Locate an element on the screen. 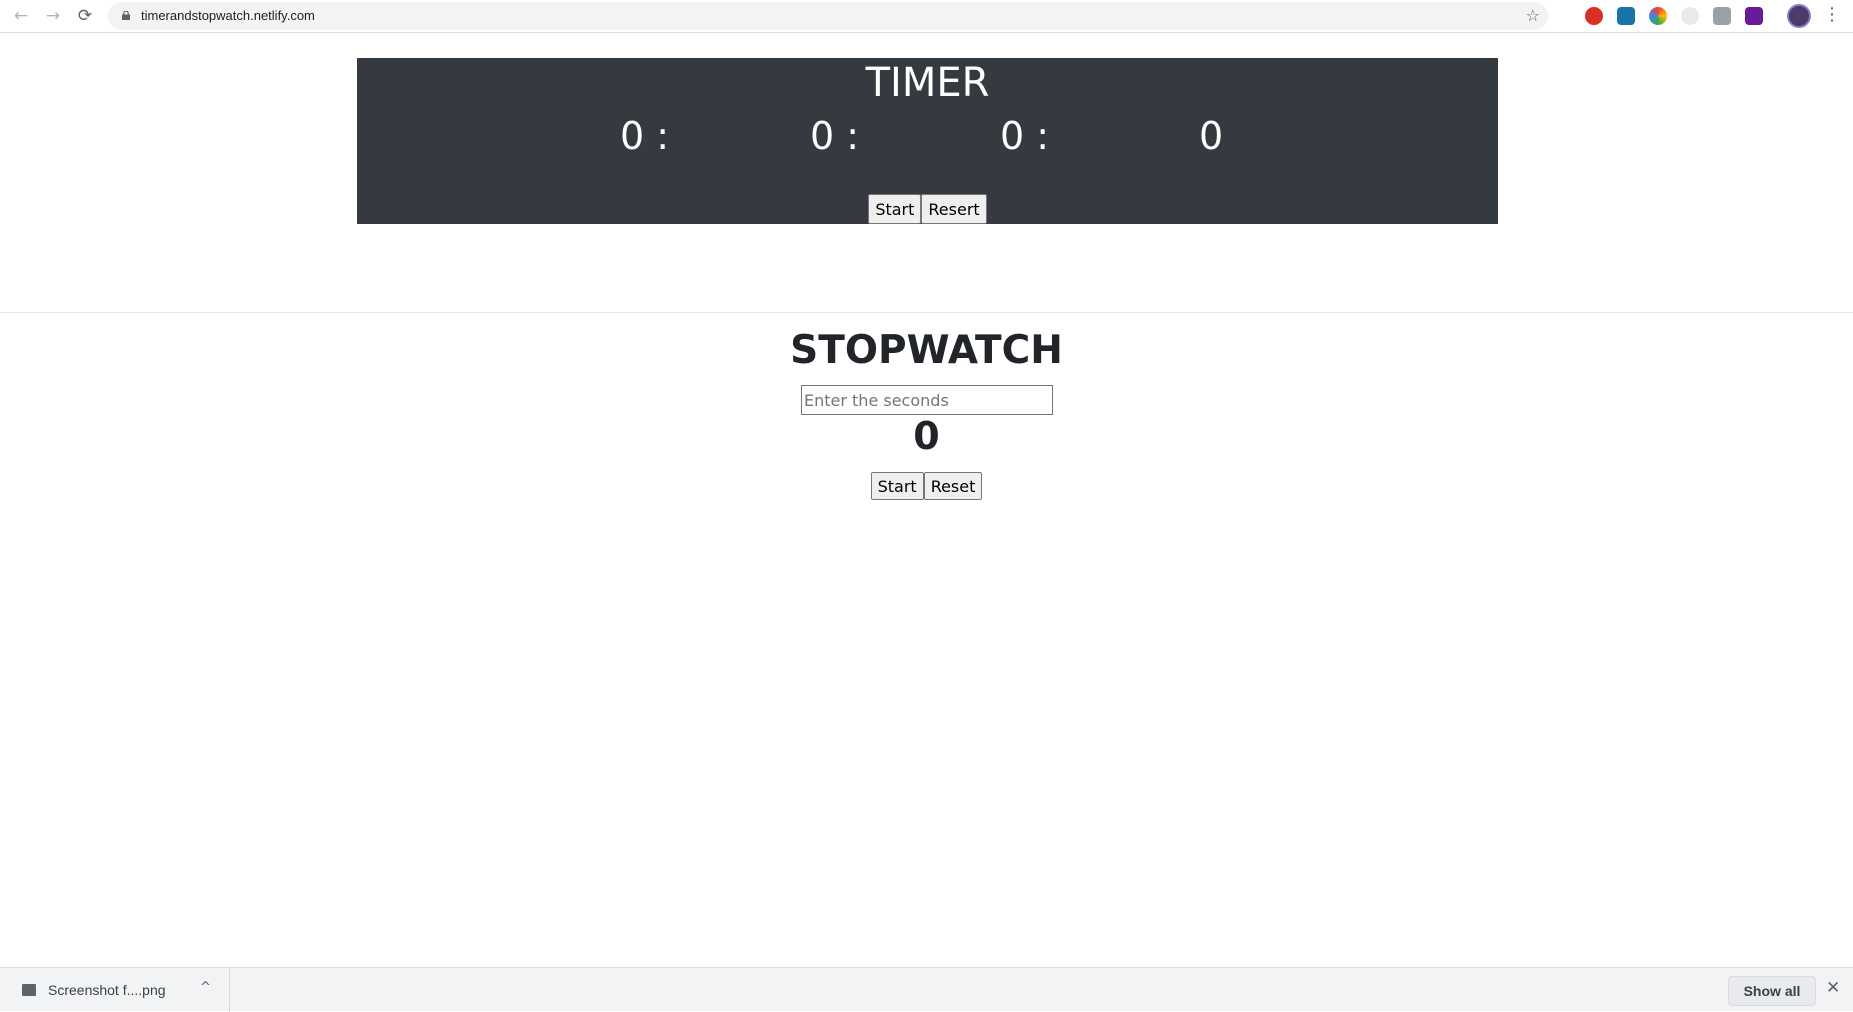  back-icon: ← is located at coordinates (21, 16).